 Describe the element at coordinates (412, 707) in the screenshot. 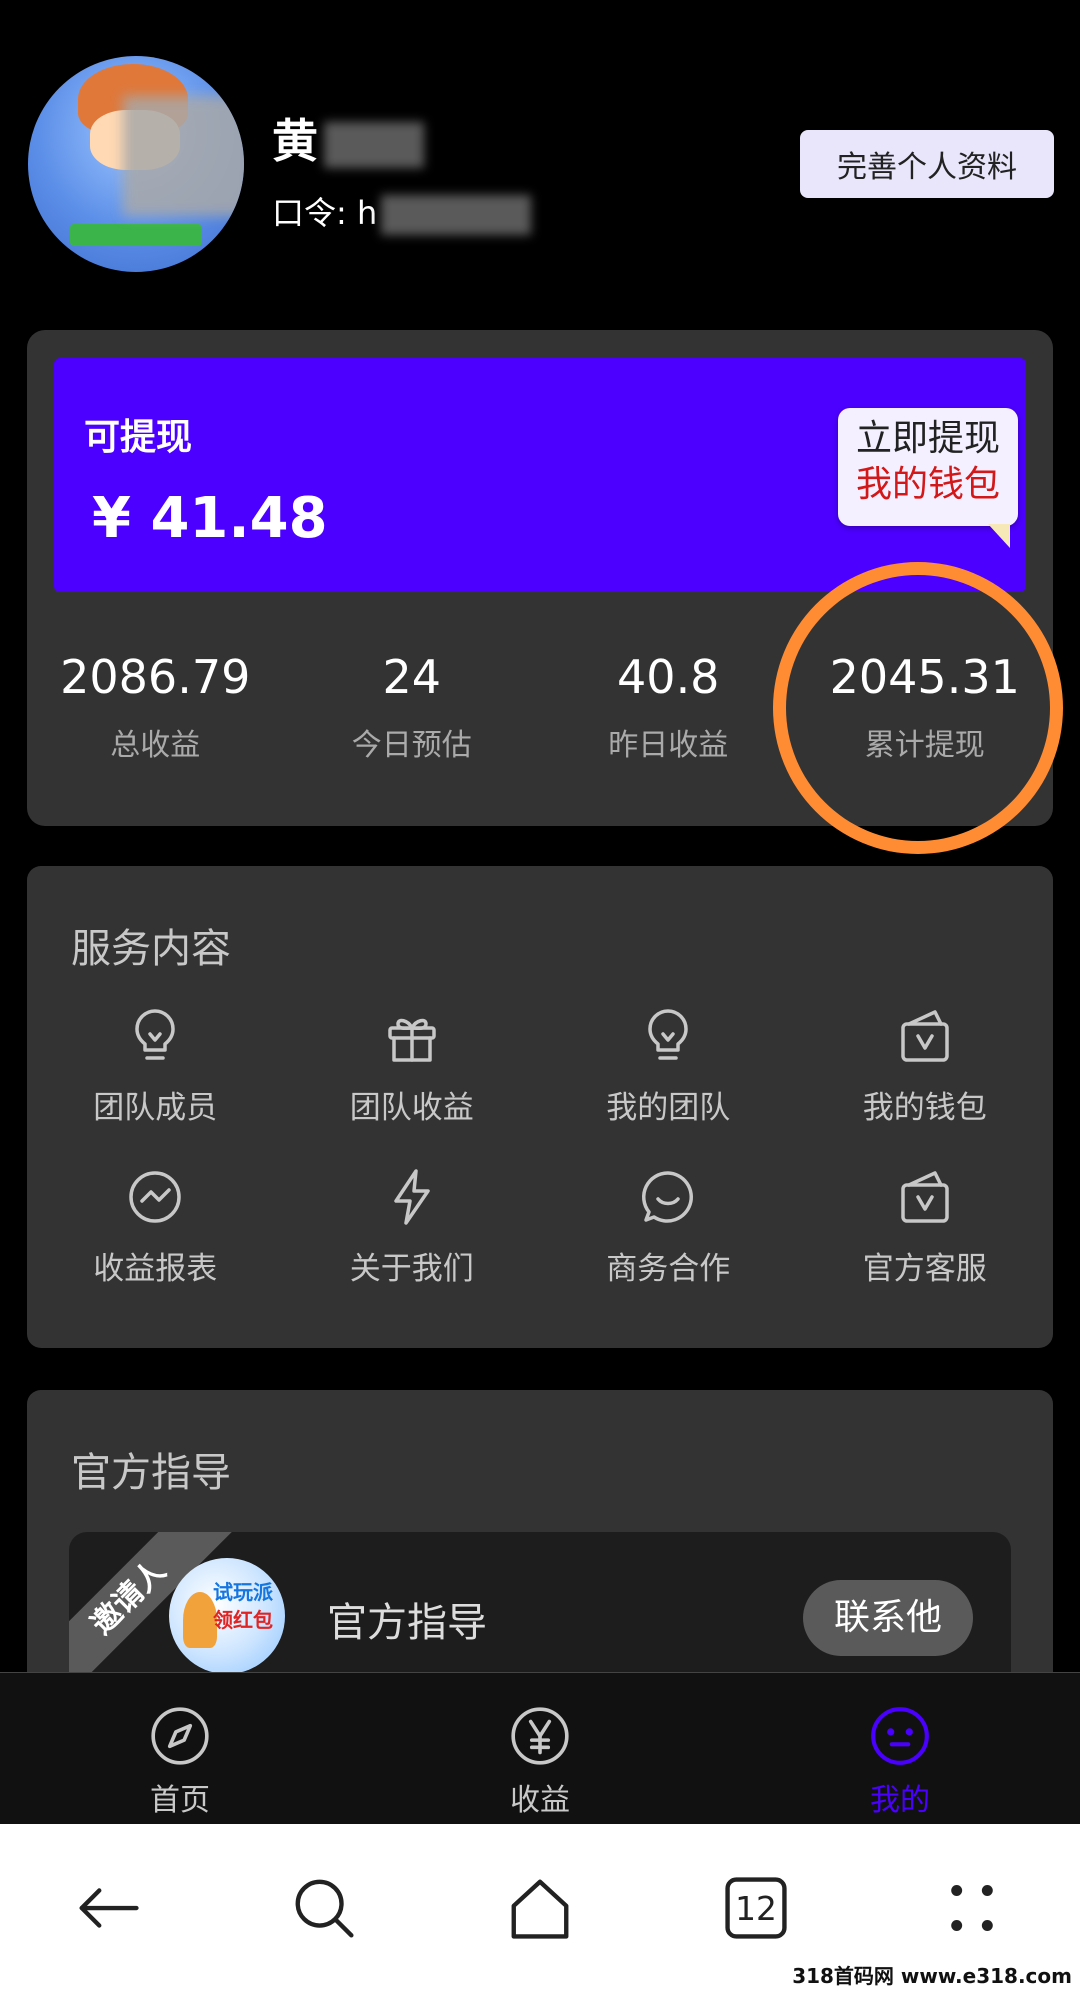

I see `stat-today-estimate: 24 今日预估` at that location.